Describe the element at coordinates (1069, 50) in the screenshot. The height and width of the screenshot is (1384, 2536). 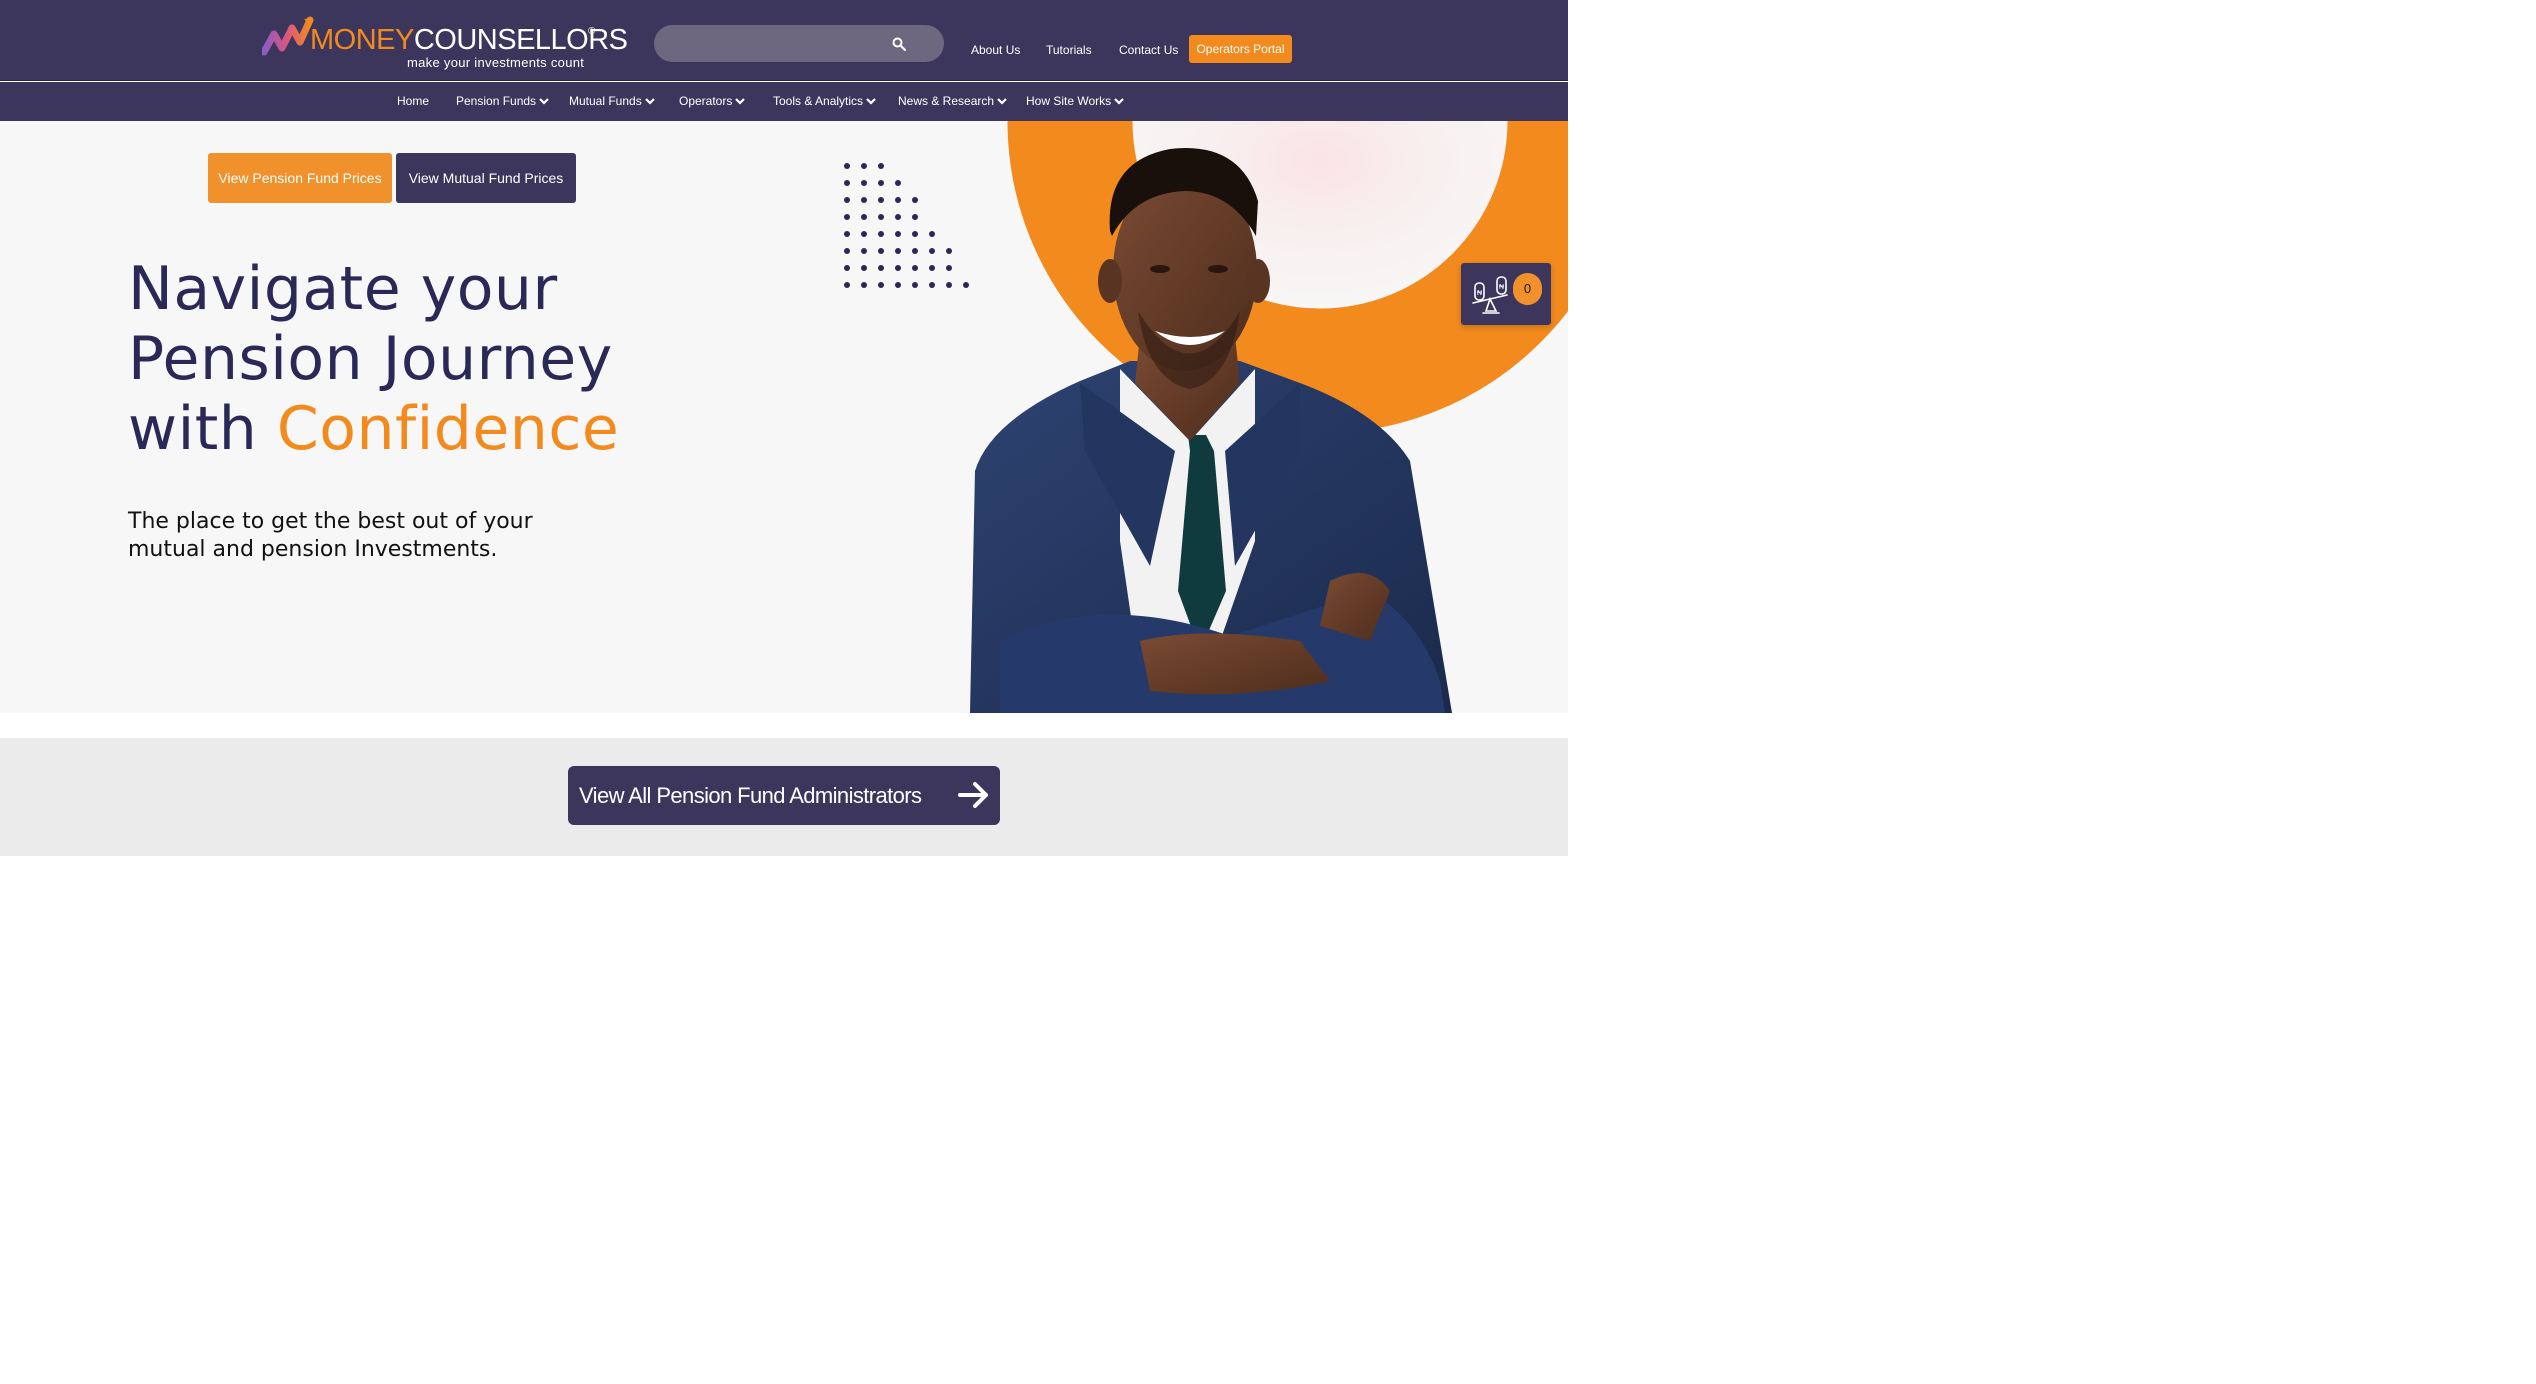
I see `tutorials-link: Tutorials` at that location.